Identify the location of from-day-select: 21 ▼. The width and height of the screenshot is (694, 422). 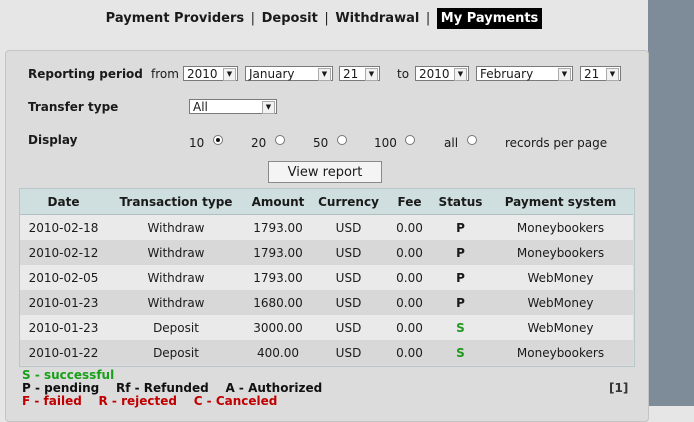
(359, 73).